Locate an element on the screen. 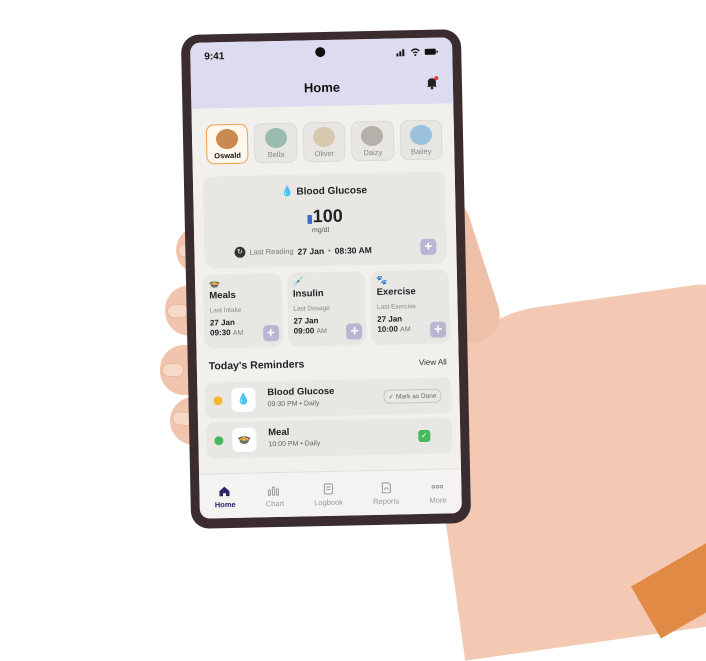 The height and width of the screenshot is (661, 706). app-header: Home is located at coordinates (322, 86).